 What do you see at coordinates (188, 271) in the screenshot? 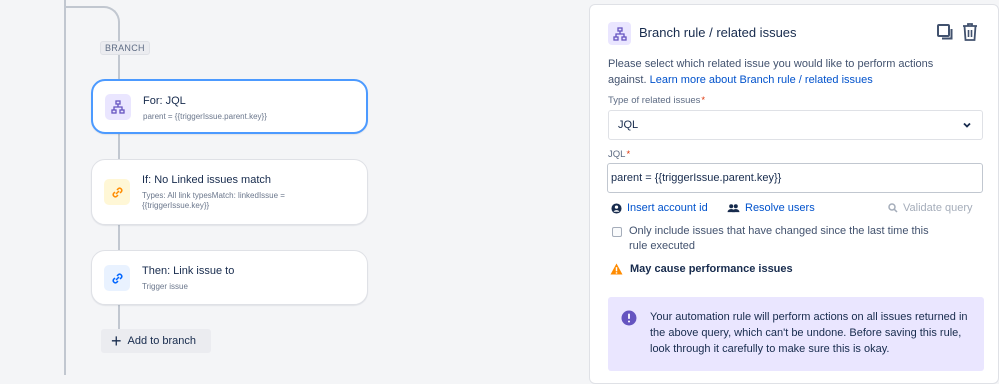
I see `card-title: Then: Link issue to` at bounding box center [188, 271].